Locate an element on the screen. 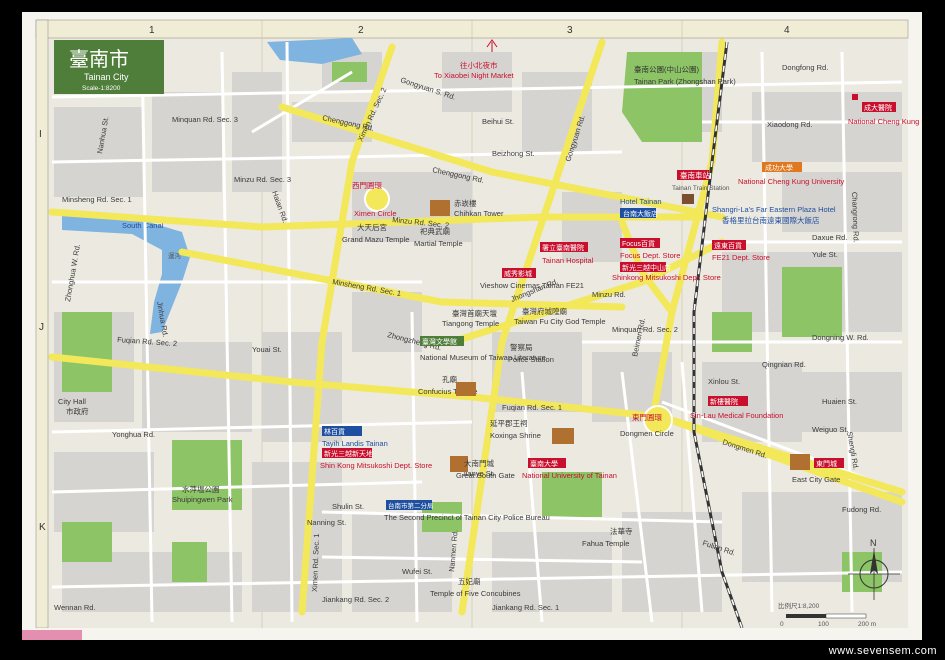 The height and width of the screenshot is (660, 945). grid-row-k: K is located at coordinates (42, 527).